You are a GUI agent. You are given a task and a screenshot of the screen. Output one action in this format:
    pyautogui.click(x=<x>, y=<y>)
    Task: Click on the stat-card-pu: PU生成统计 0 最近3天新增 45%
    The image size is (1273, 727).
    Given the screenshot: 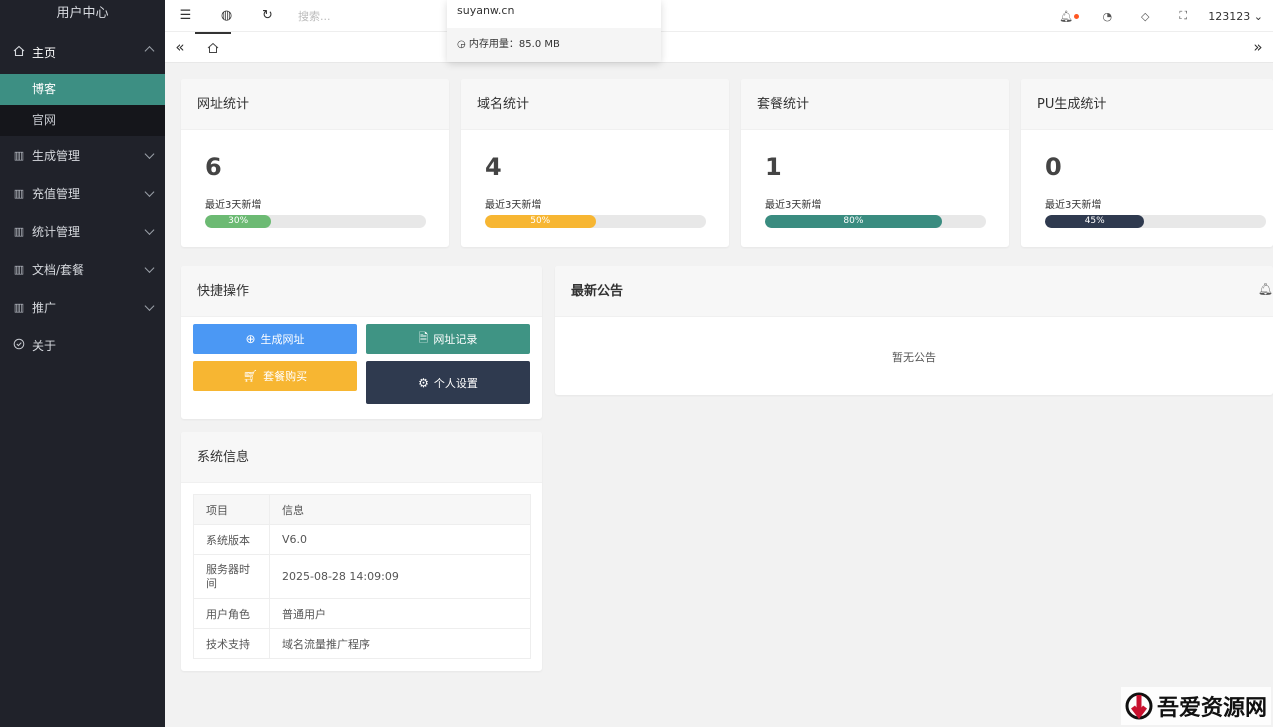 What is the action you would take?
    pyautogui.click(x=1147, y=163)
    